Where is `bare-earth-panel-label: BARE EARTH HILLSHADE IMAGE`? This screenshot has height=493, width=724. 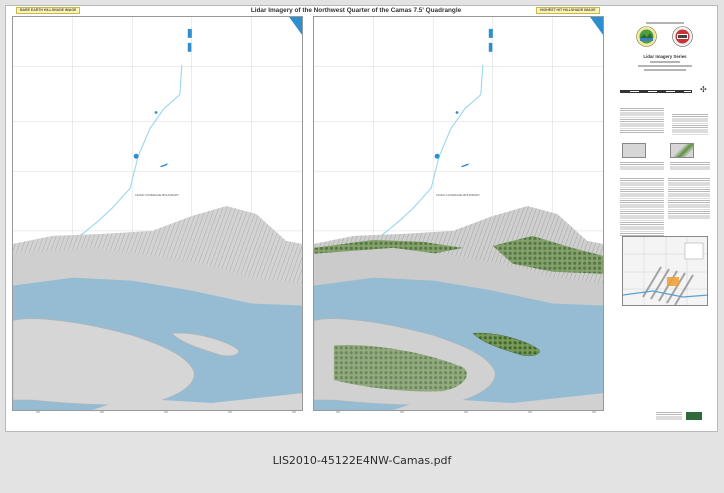
bare-earth-panel-label: BARE EARTH HILLSHADE IMAGE is located at coordinates (48, 10).